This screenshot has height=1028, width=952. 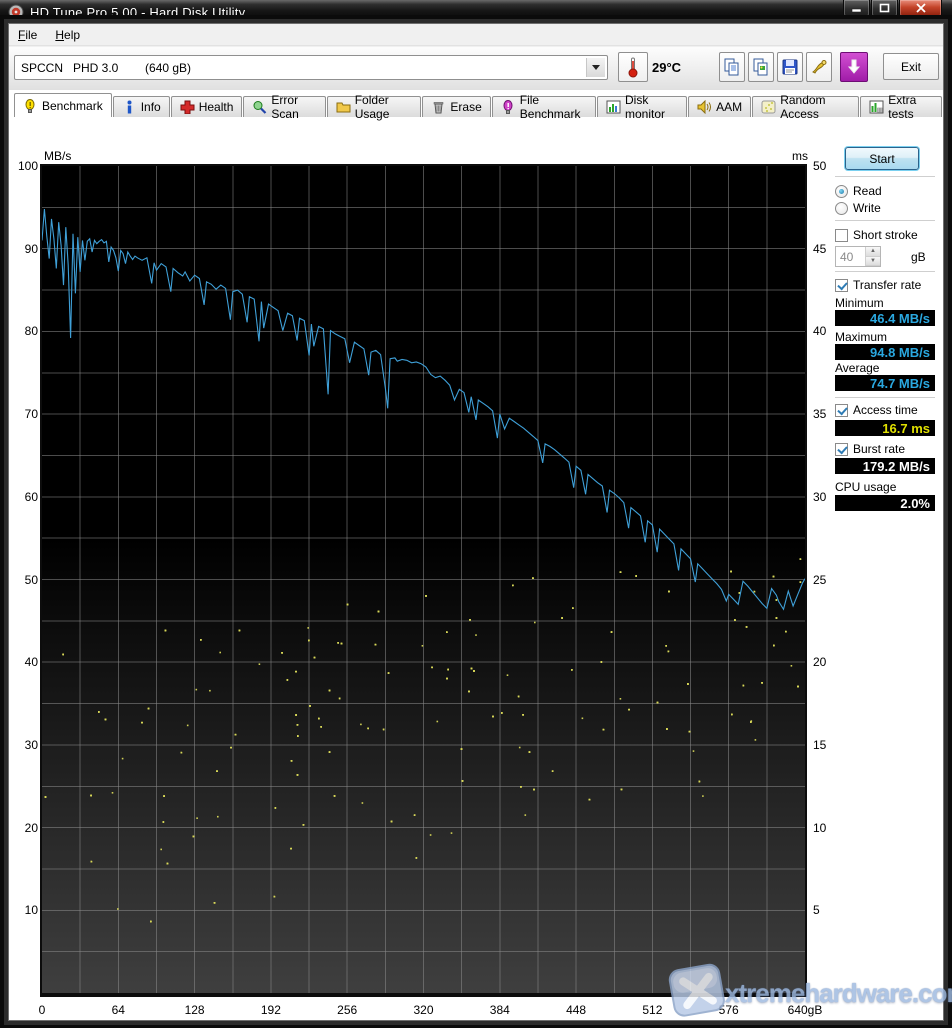 What do you see at coordinates (820, 579) in the screenshot?
I see `axis-tick-label: 25` at bounding box center [820, 579].